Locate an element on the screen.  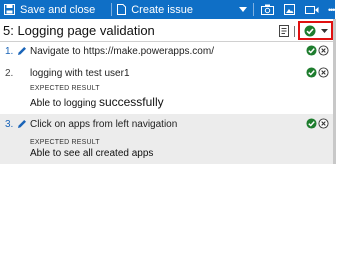
step-number: 2. is located at coordinates (9, 73).